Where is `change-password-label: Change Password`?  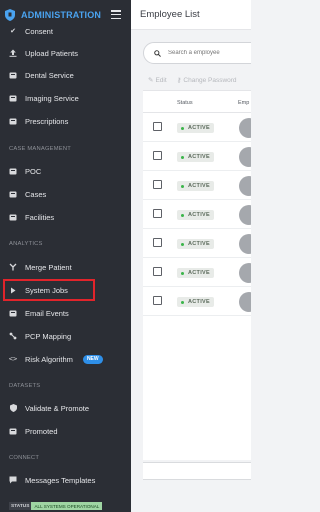 change-password-label: Change Password is located at coordinates (210, 80).